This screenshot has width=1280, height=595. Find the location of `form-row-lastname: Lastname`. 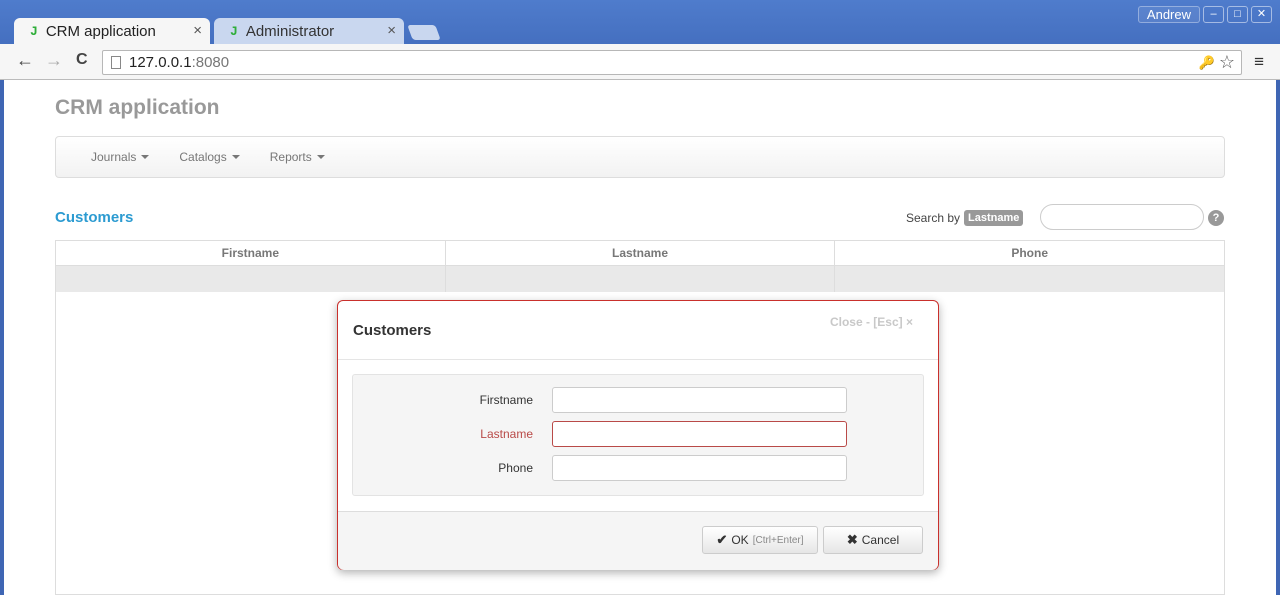

form-row-lastname: Lastname is located at coordinates (638, 434).